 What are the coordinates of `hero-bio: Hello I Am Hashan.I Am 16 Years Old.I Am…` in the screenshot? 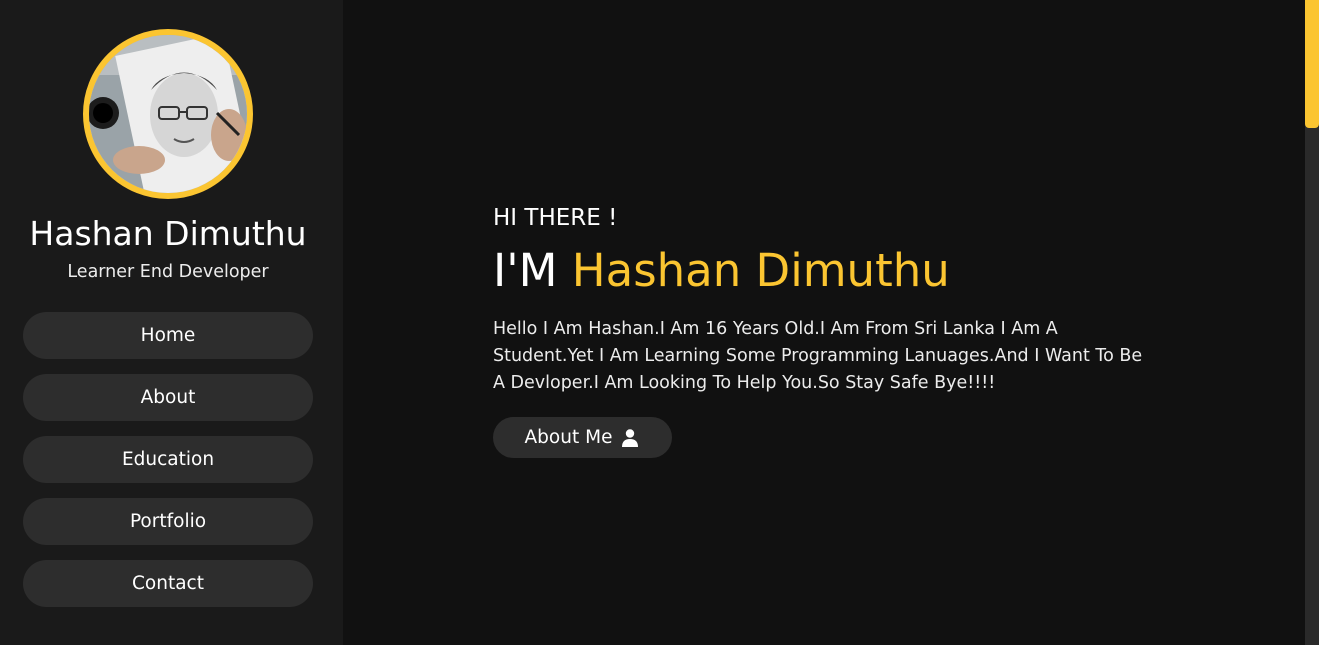 It's located at (818, 356).